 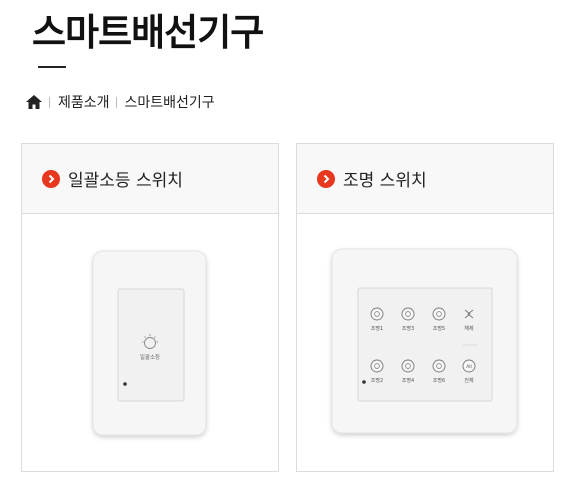 I want to click on product-name: 조명 스위치, so click(x=385, y=181).